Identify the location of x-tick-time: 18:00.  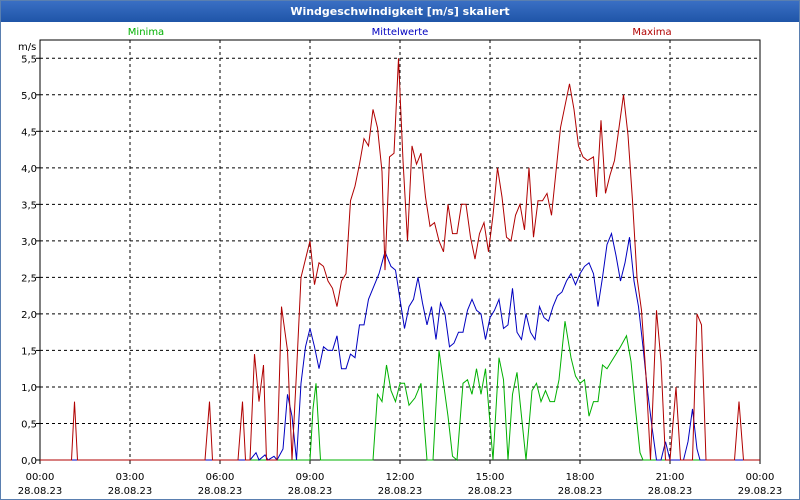
(580, 477).